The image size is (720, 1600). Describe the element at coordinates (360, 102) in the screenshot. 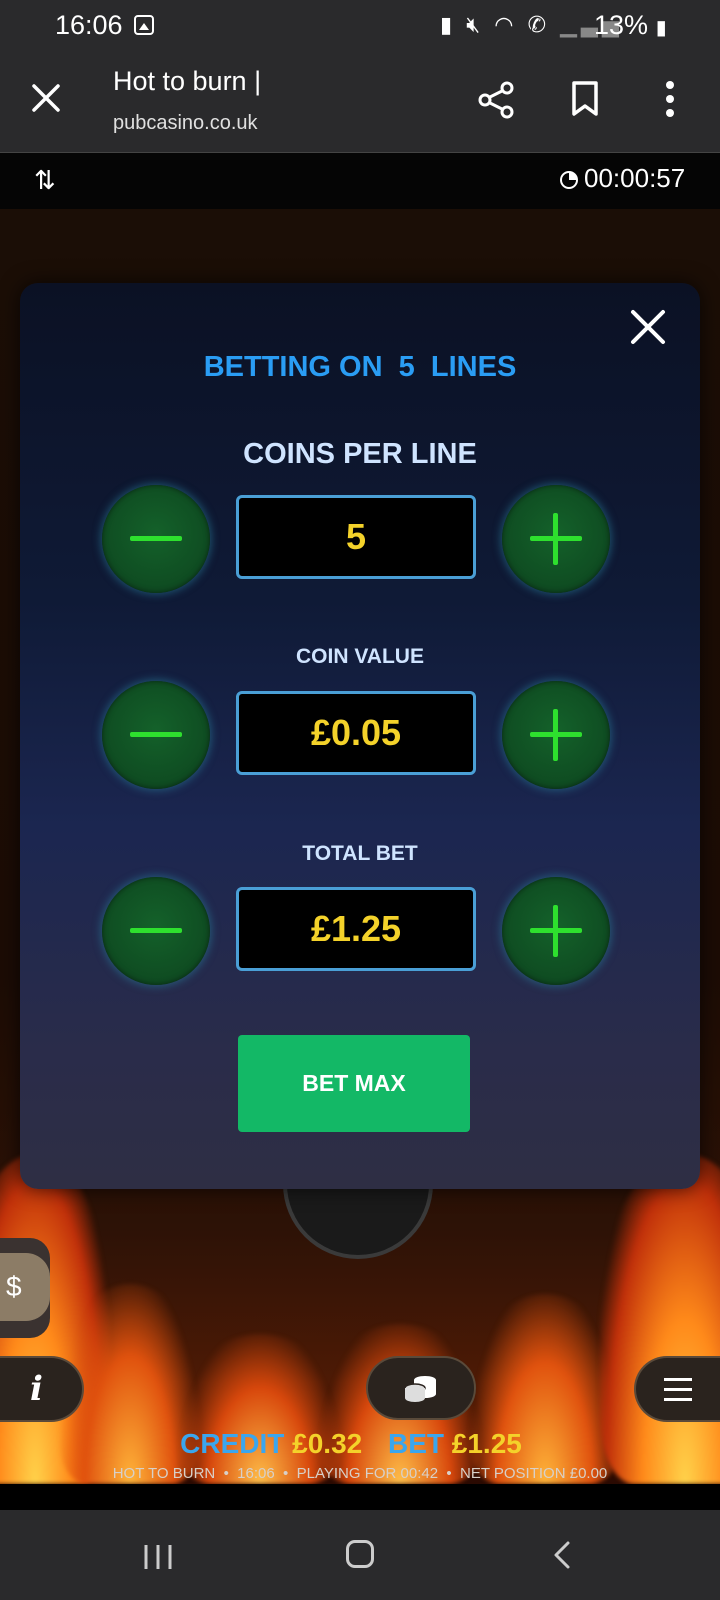

I see `browser-toolbar: Hot to burn | pubcasino.co.uk` at that location.